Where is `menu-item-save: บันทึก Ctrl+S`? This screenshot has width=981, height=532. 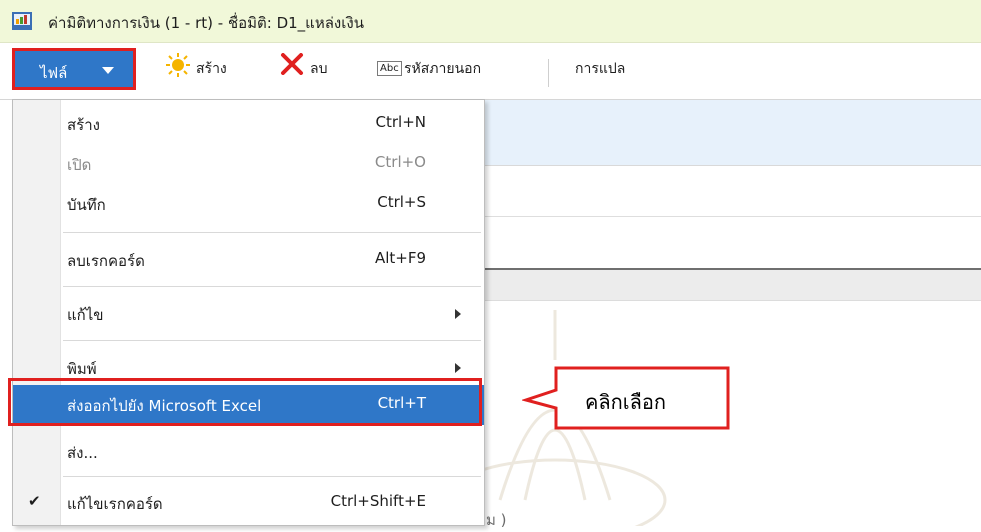 menu-item-save: บันทึก Ctrl+S is located at coordinates (248, 204).